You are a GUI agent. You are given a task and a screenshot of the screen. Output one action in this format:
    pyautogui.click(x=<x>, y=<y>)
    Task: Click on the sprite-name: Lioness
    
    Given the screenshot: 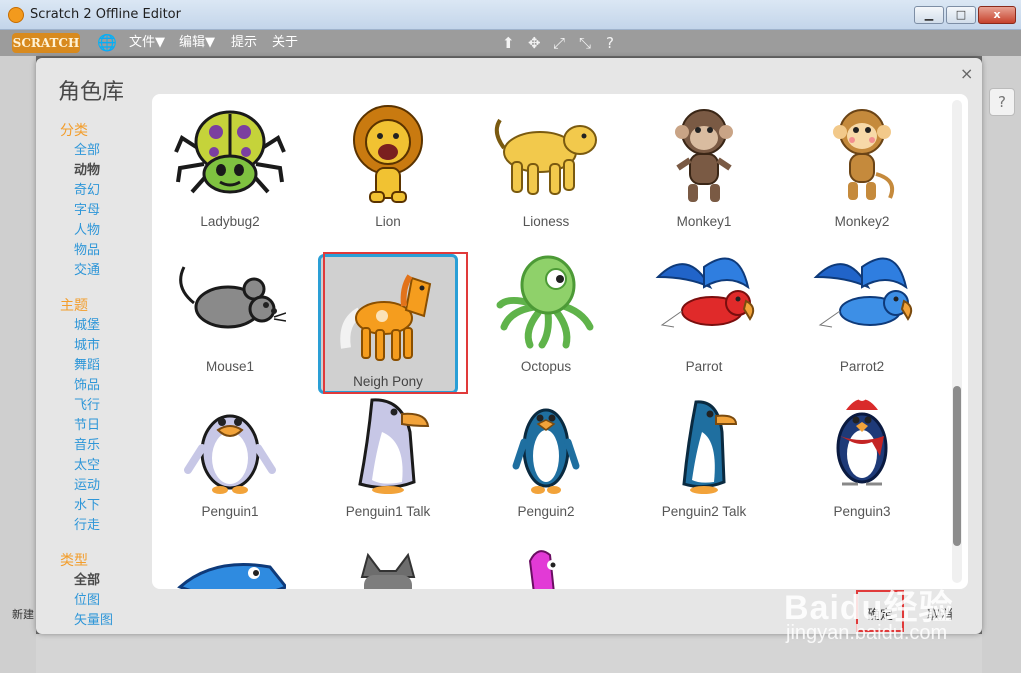 What is the action you would take?
    pyautogui.click(x=546, y=221)
    